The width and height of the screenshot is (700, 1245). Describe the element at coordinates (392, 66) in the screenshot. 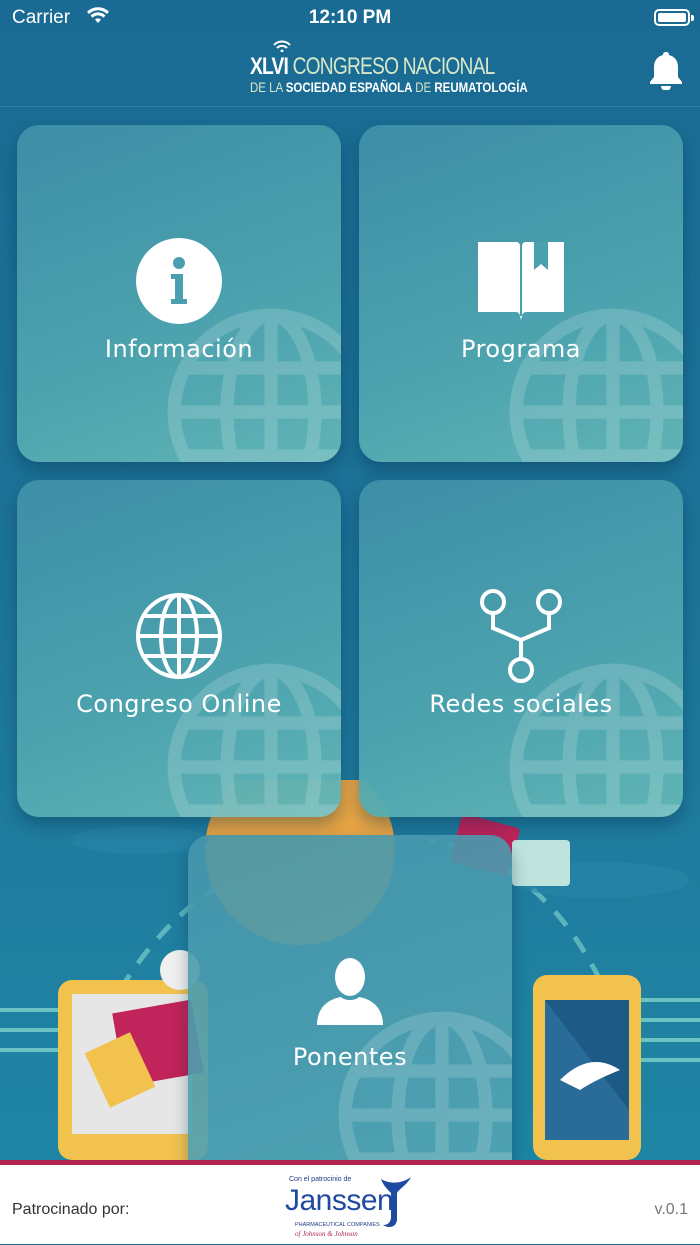

I see `logo-congress-name: CONGRESO NACIONAL` at that location.